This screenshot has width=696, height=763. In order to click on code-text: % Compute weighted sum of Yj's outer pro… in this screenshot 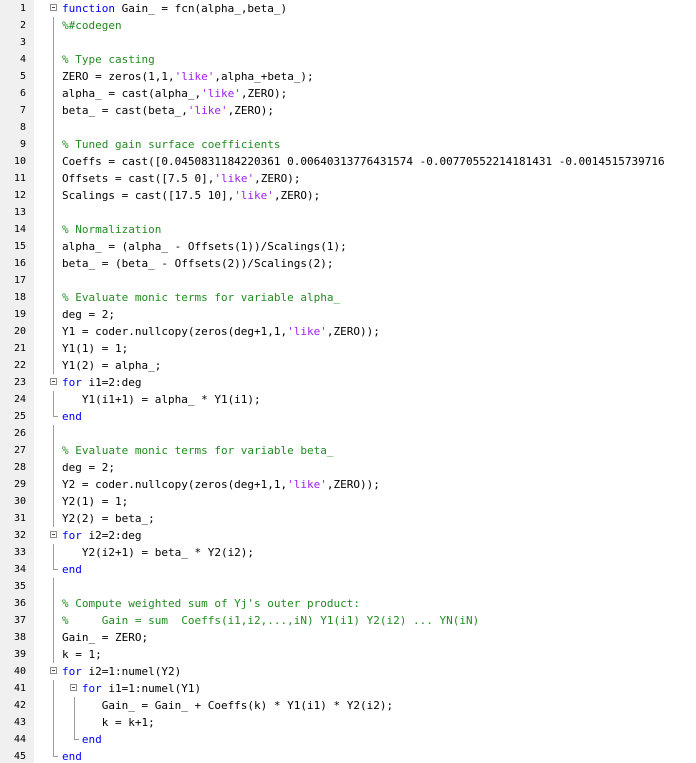, I will do `click(379, 603)`.